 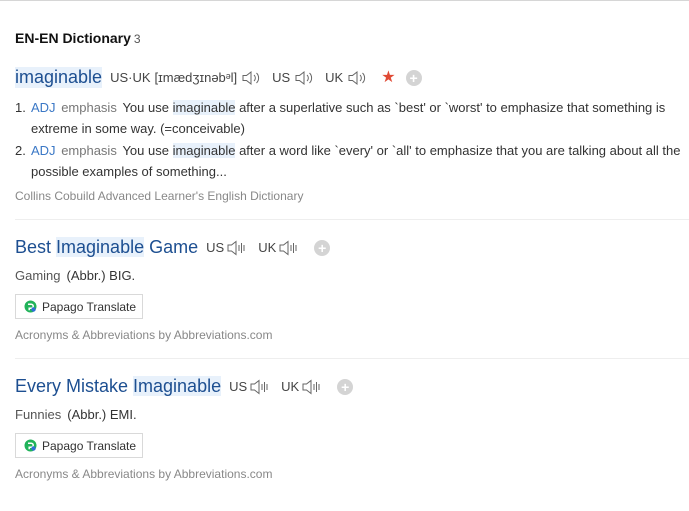 What do you see at coordinates (20, 107) in the screenshot?
I see `sense-number: 1.` at bounding box center [20, 107].